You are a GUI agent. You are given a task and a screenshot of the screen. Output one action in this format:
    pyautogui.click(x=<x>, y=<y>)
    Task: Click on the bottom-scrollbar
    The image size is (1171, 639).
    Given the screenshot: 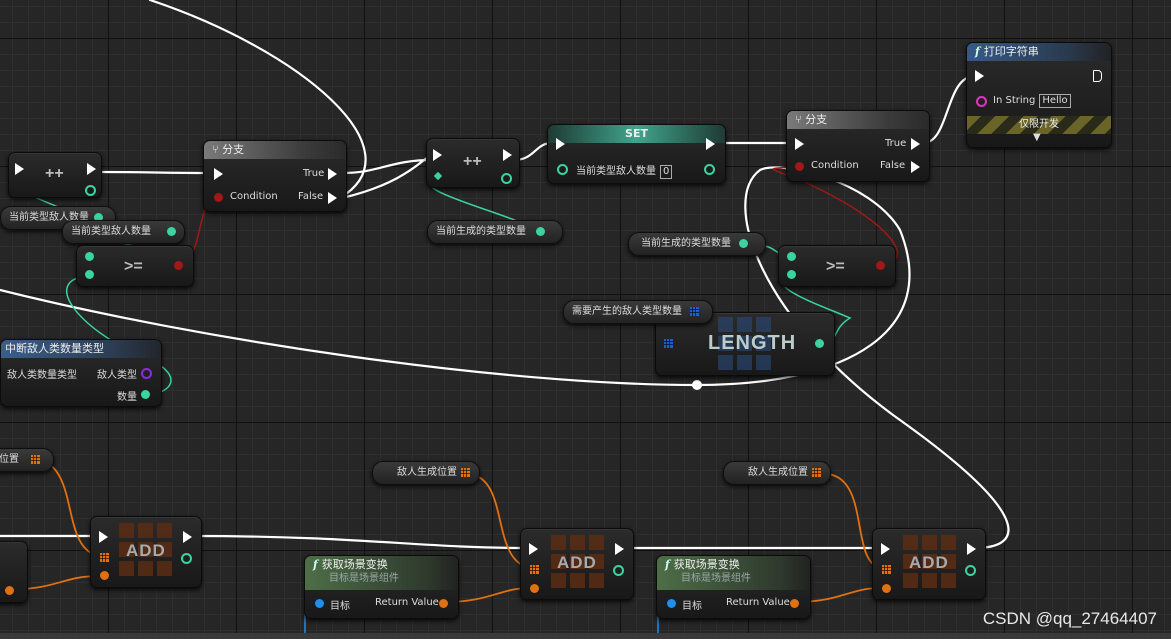 What is the action you would take?
    pyautogui.click(x=585, y=636)
    